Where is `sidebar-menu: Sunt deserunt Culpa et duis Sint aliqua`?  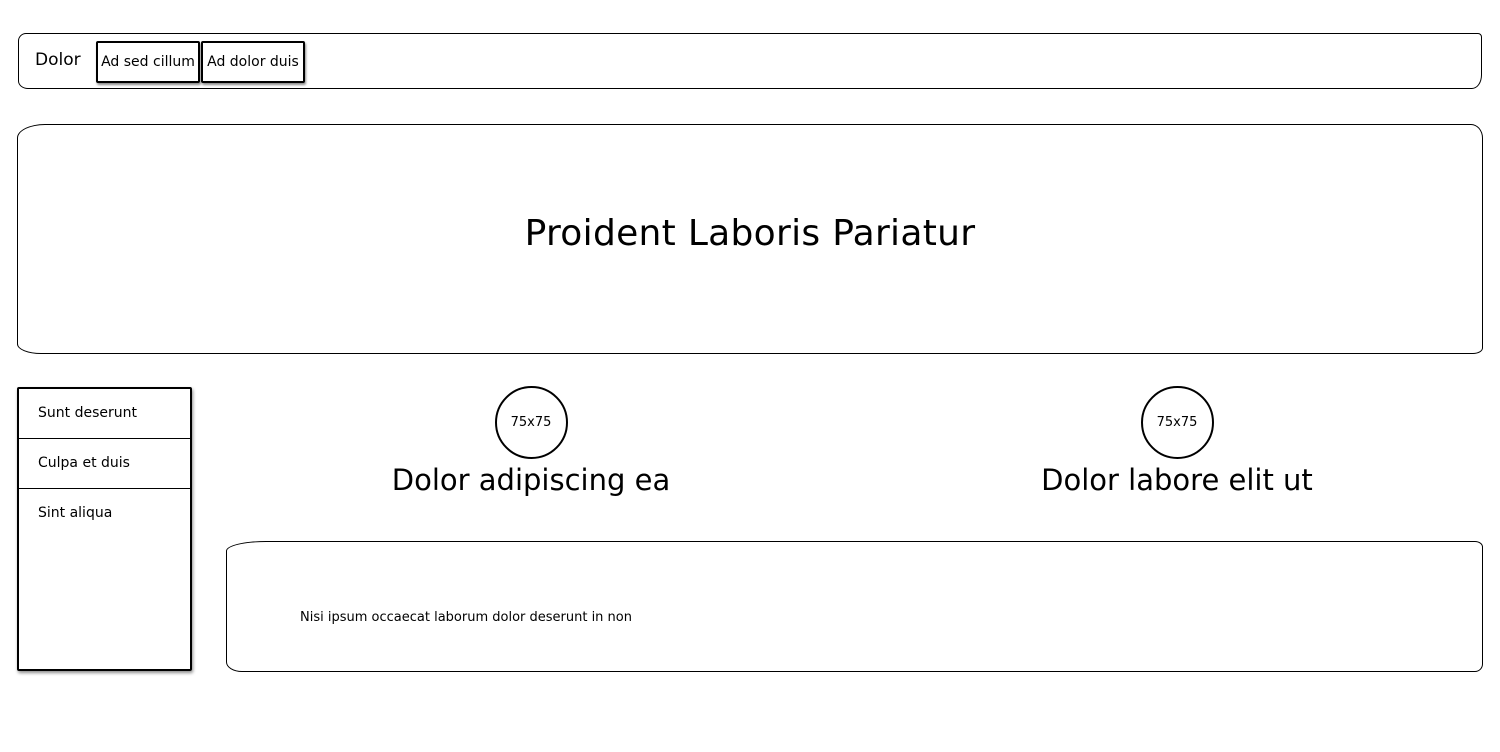 sidebar-menu: Sunt deserunt Culpa et duis Sint aliqua is located at coordinates (104, 529).